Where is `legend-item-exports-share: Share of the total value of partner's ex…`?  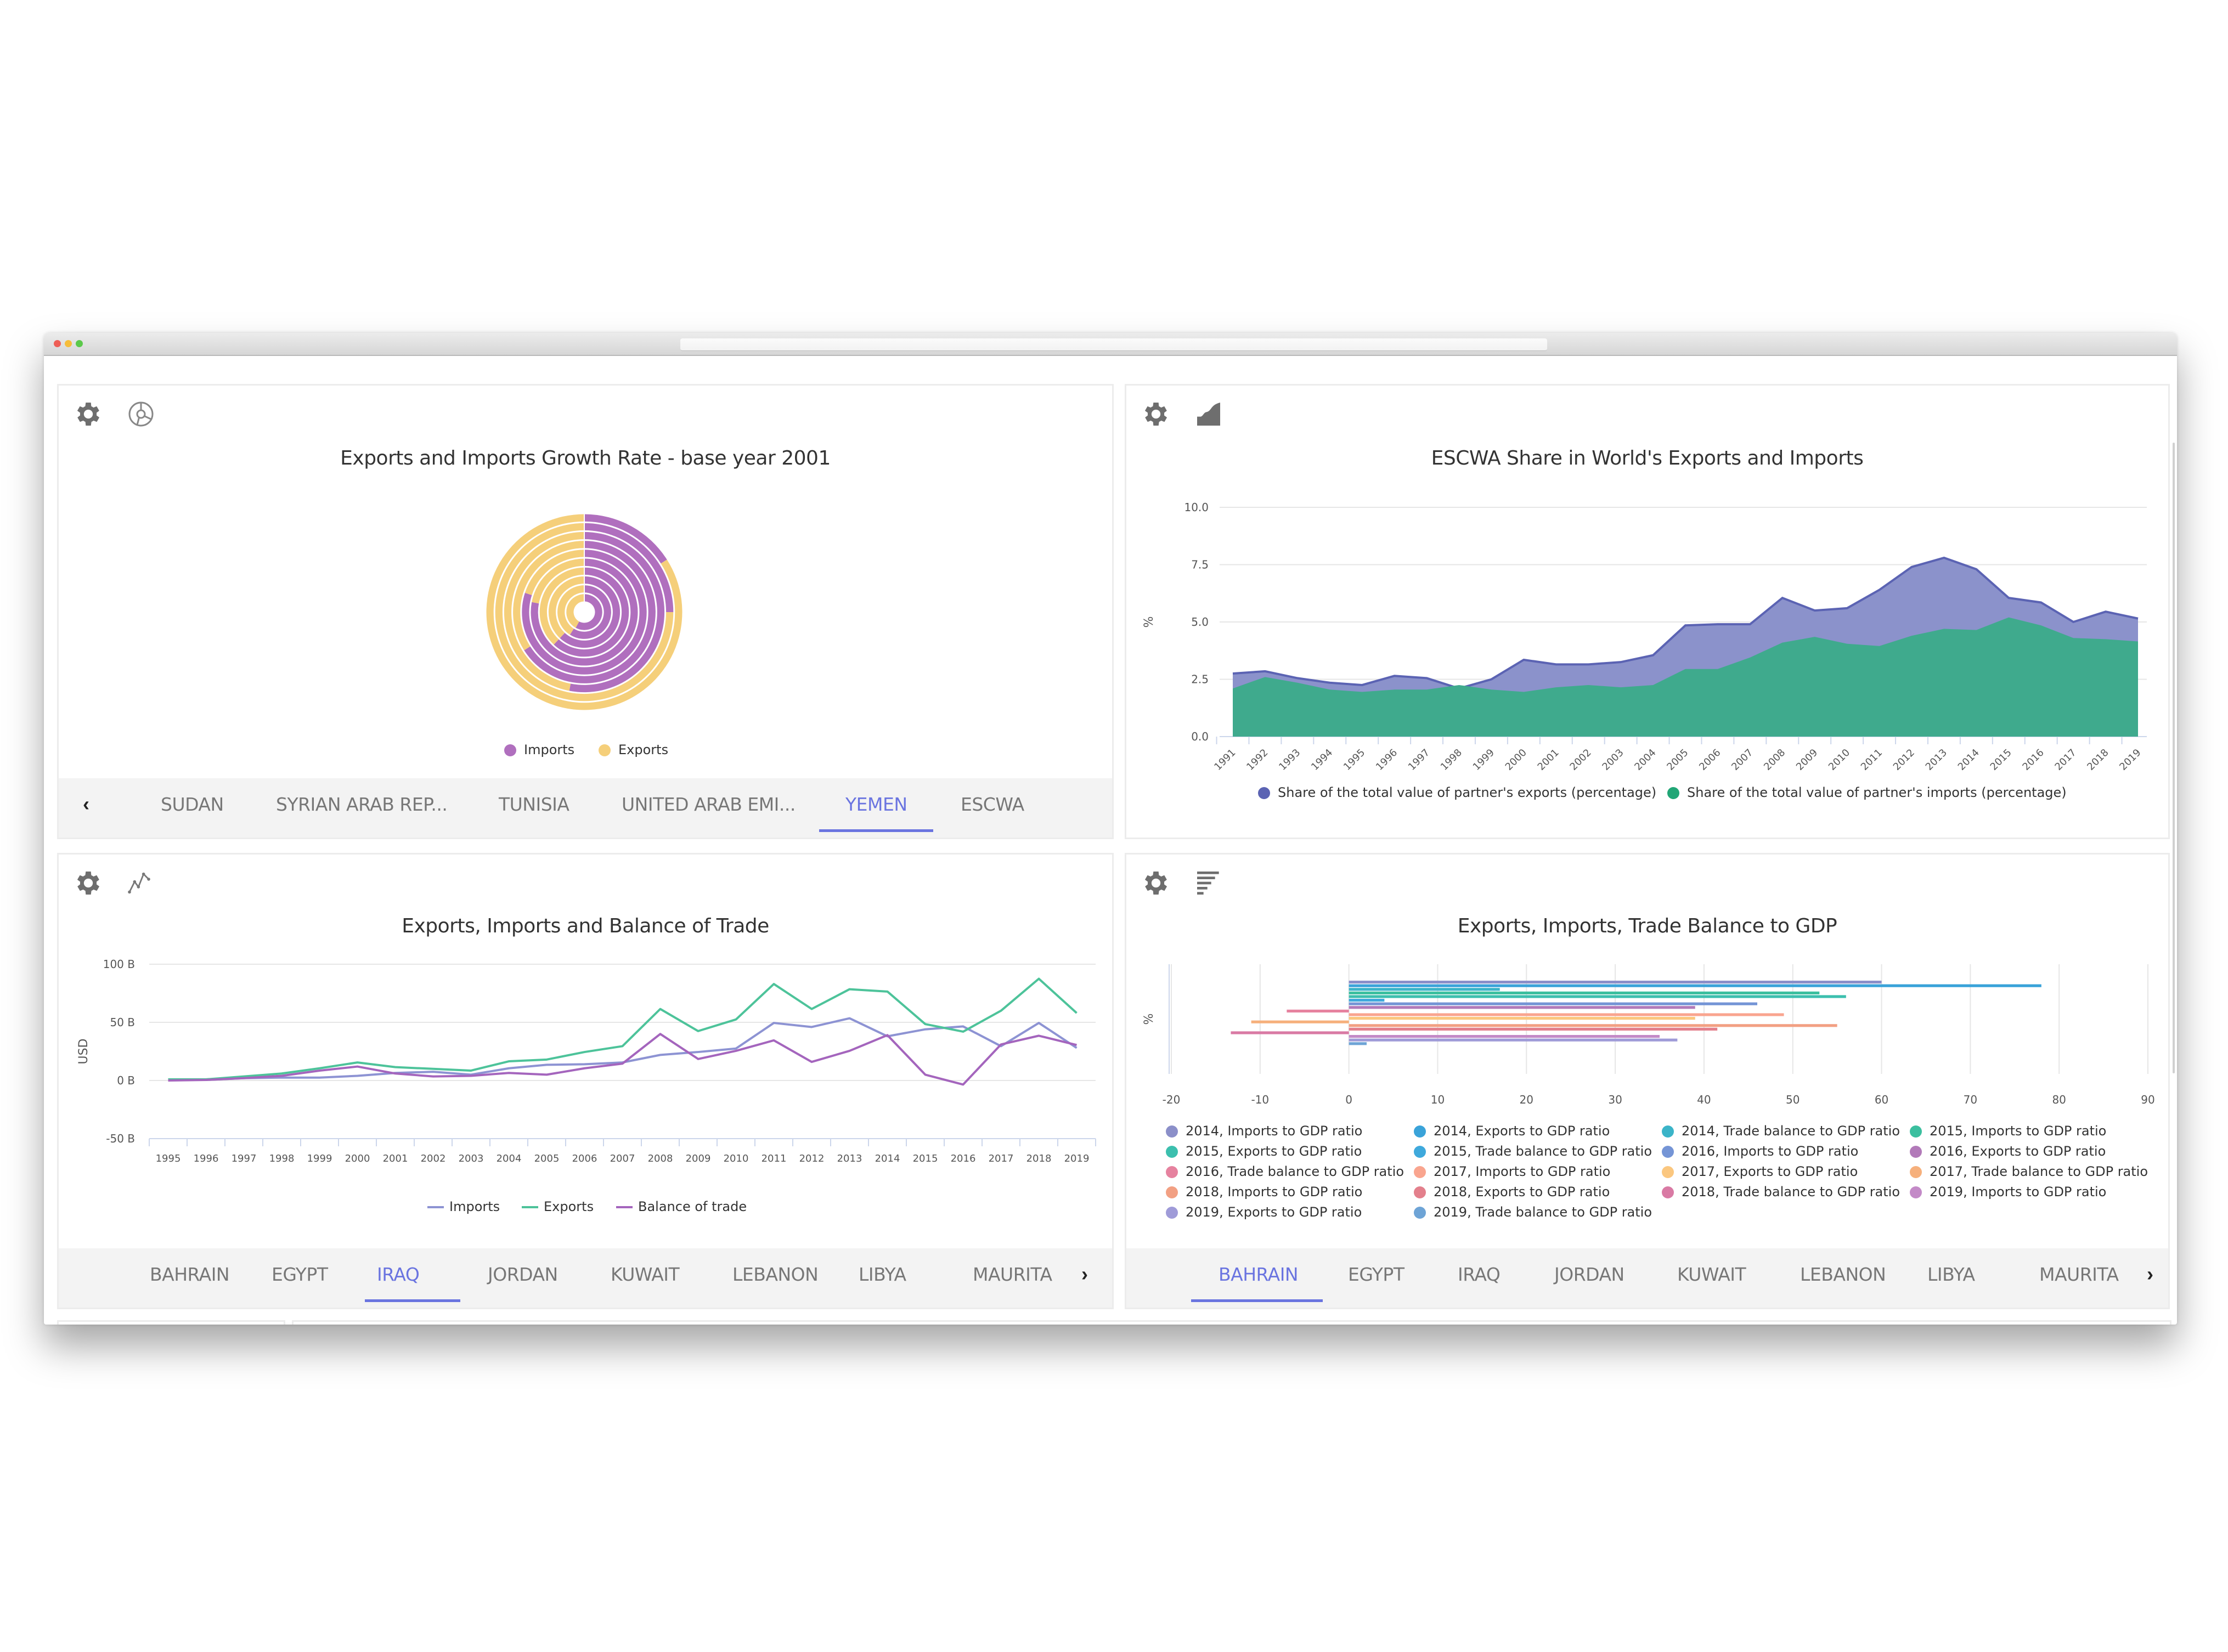 legend-item-exports-share: Share of the total value of partner's ex… is located at coordinates (1457, 792).